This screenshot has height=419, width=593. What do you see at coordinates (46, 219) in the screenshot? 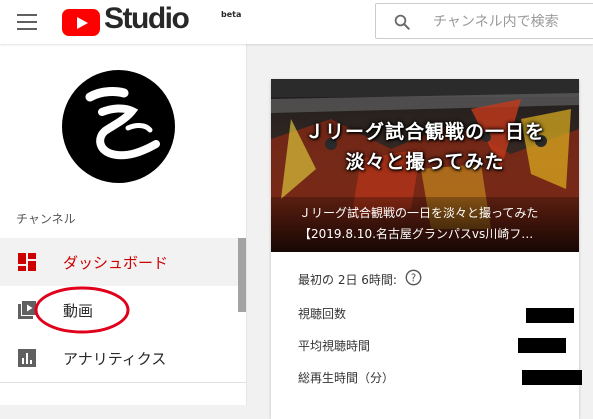
I see `section-label-channel: チャンネル` at bounding box center [46, 219].